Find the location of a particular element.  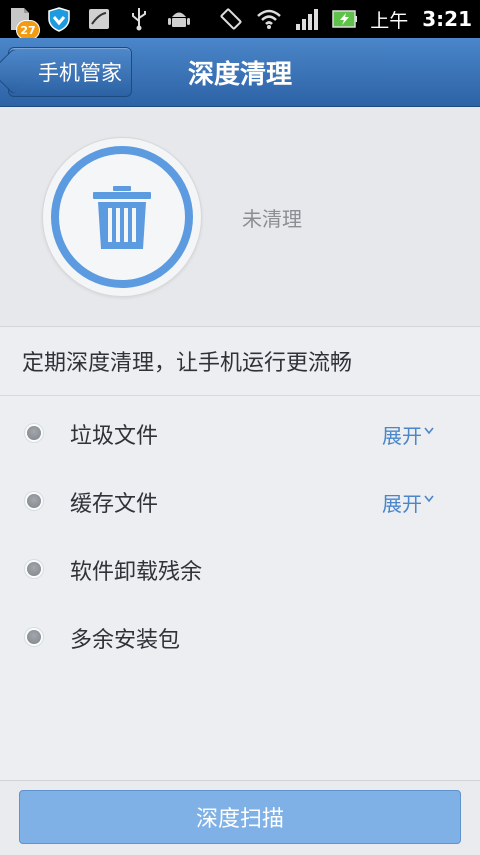

list-item-cache-files: 缓存文件 展开 is located at coordinates (240, 500).